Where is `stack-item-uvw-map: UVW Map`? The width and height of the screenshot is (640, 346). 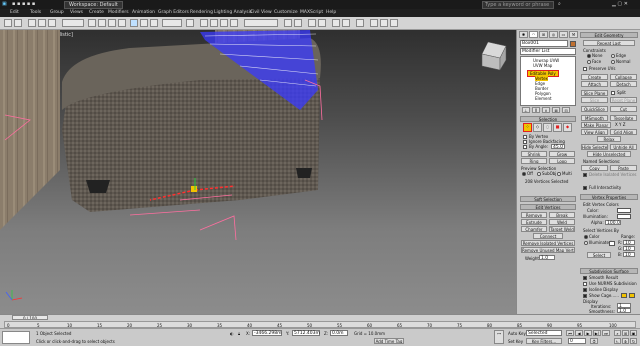 stack-item-uvw-map: UVW Map is located at coordinates (542, 65).